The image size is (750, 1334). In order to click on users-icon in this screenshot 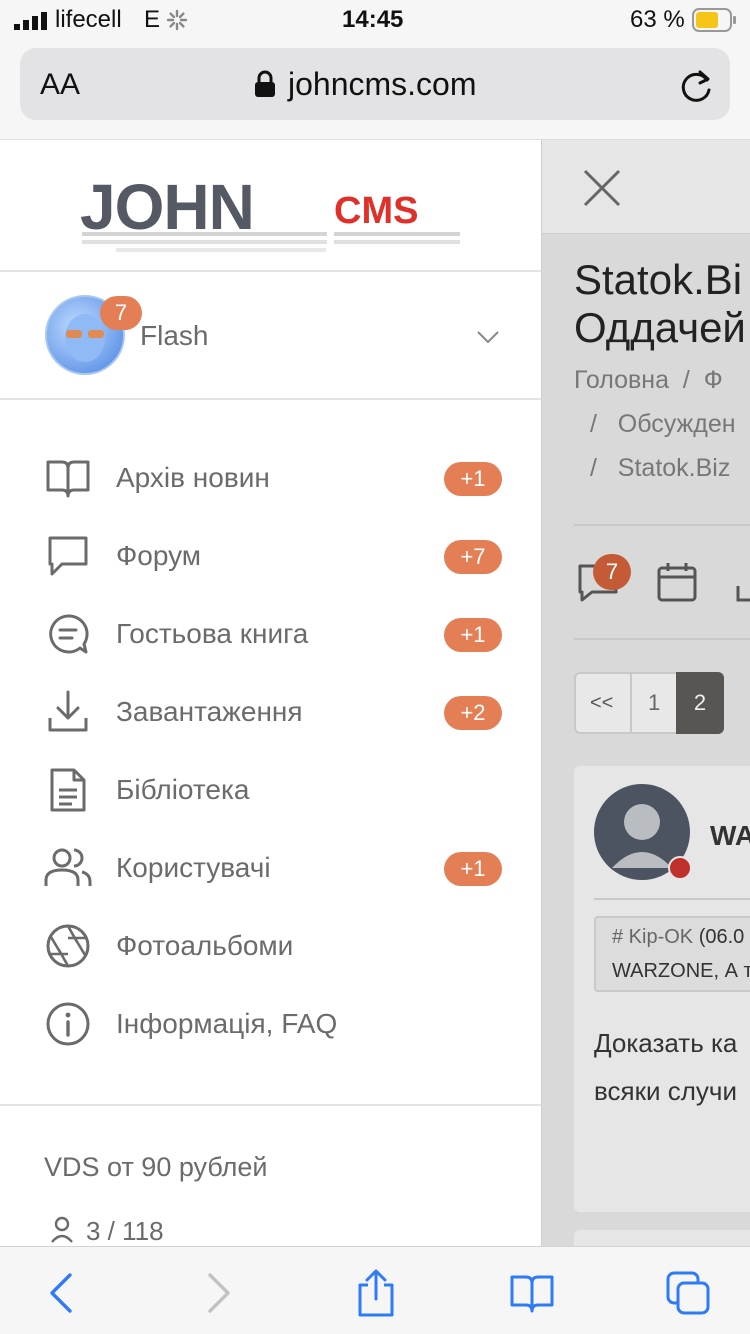, I will do `click(68, 867)`.